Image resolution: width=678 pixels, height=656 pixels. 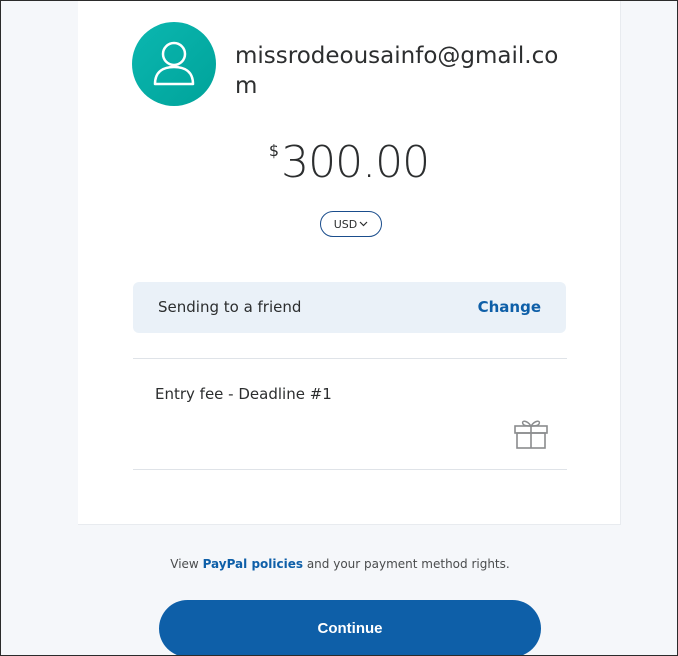 I want to click on policy-prefix: View, so click(x=186, y=564).